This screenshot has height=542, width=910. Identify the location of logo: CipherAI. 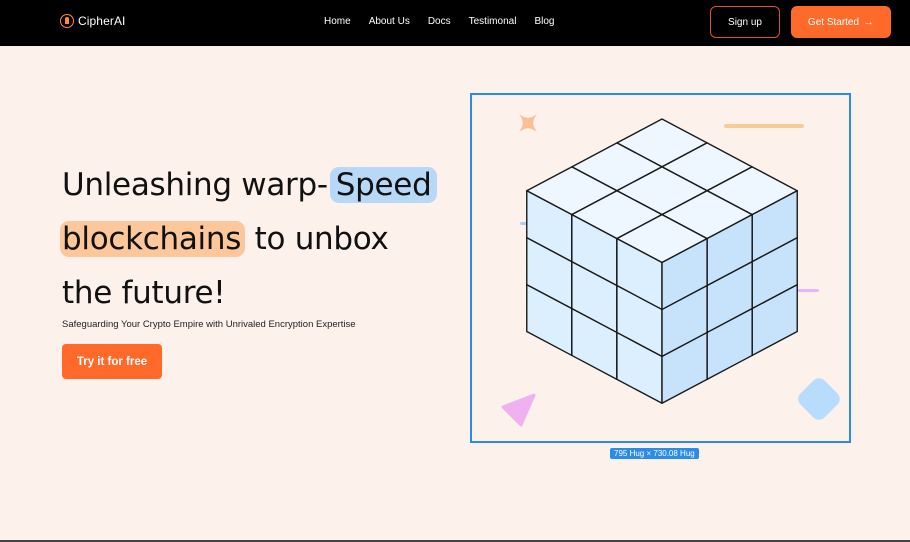
(93, 21).